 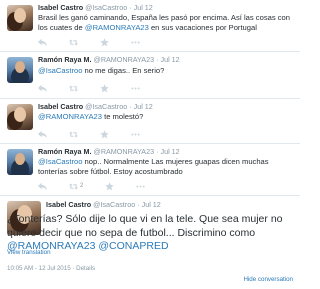 What do you see at coordinates (51, 268) in the screenshot?
I see `tweet-timestamp: 10:05 AM - 12 Jul 2015 · Details` at bounding box center [51, 268].